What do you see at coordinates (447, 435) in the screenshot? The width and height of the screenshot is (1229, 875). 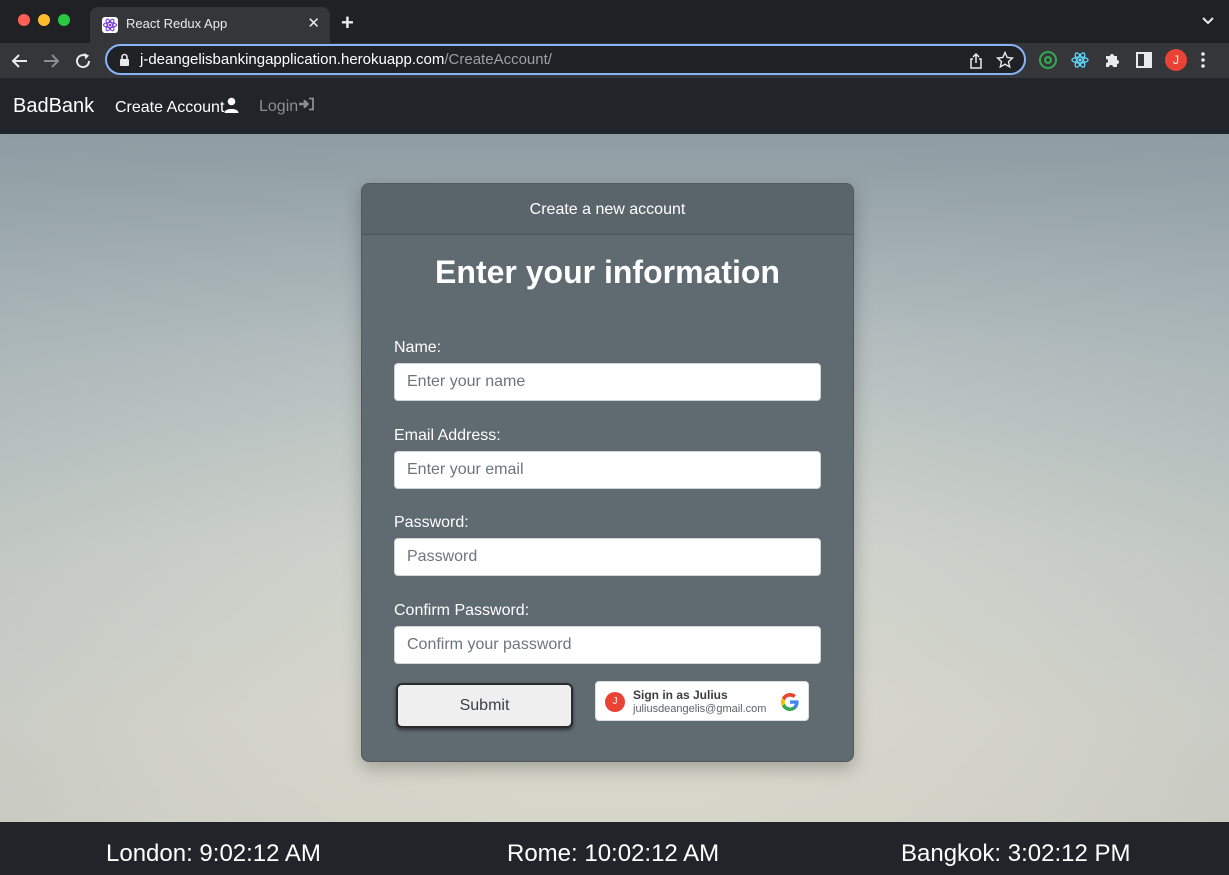 I see `email-label: Email Address:` at bounding box center [447, 435].